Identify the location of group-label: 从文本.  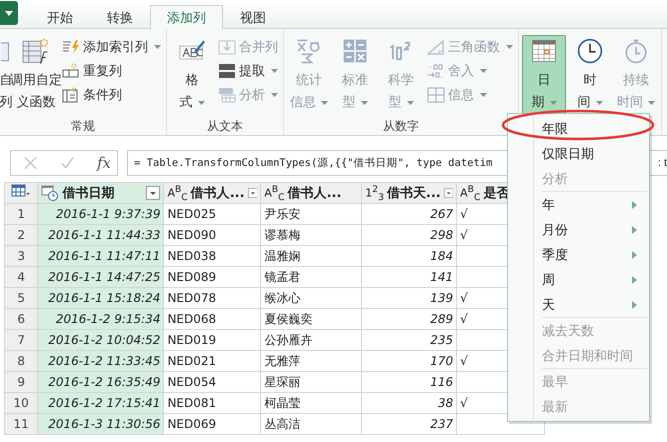
(225, 126).